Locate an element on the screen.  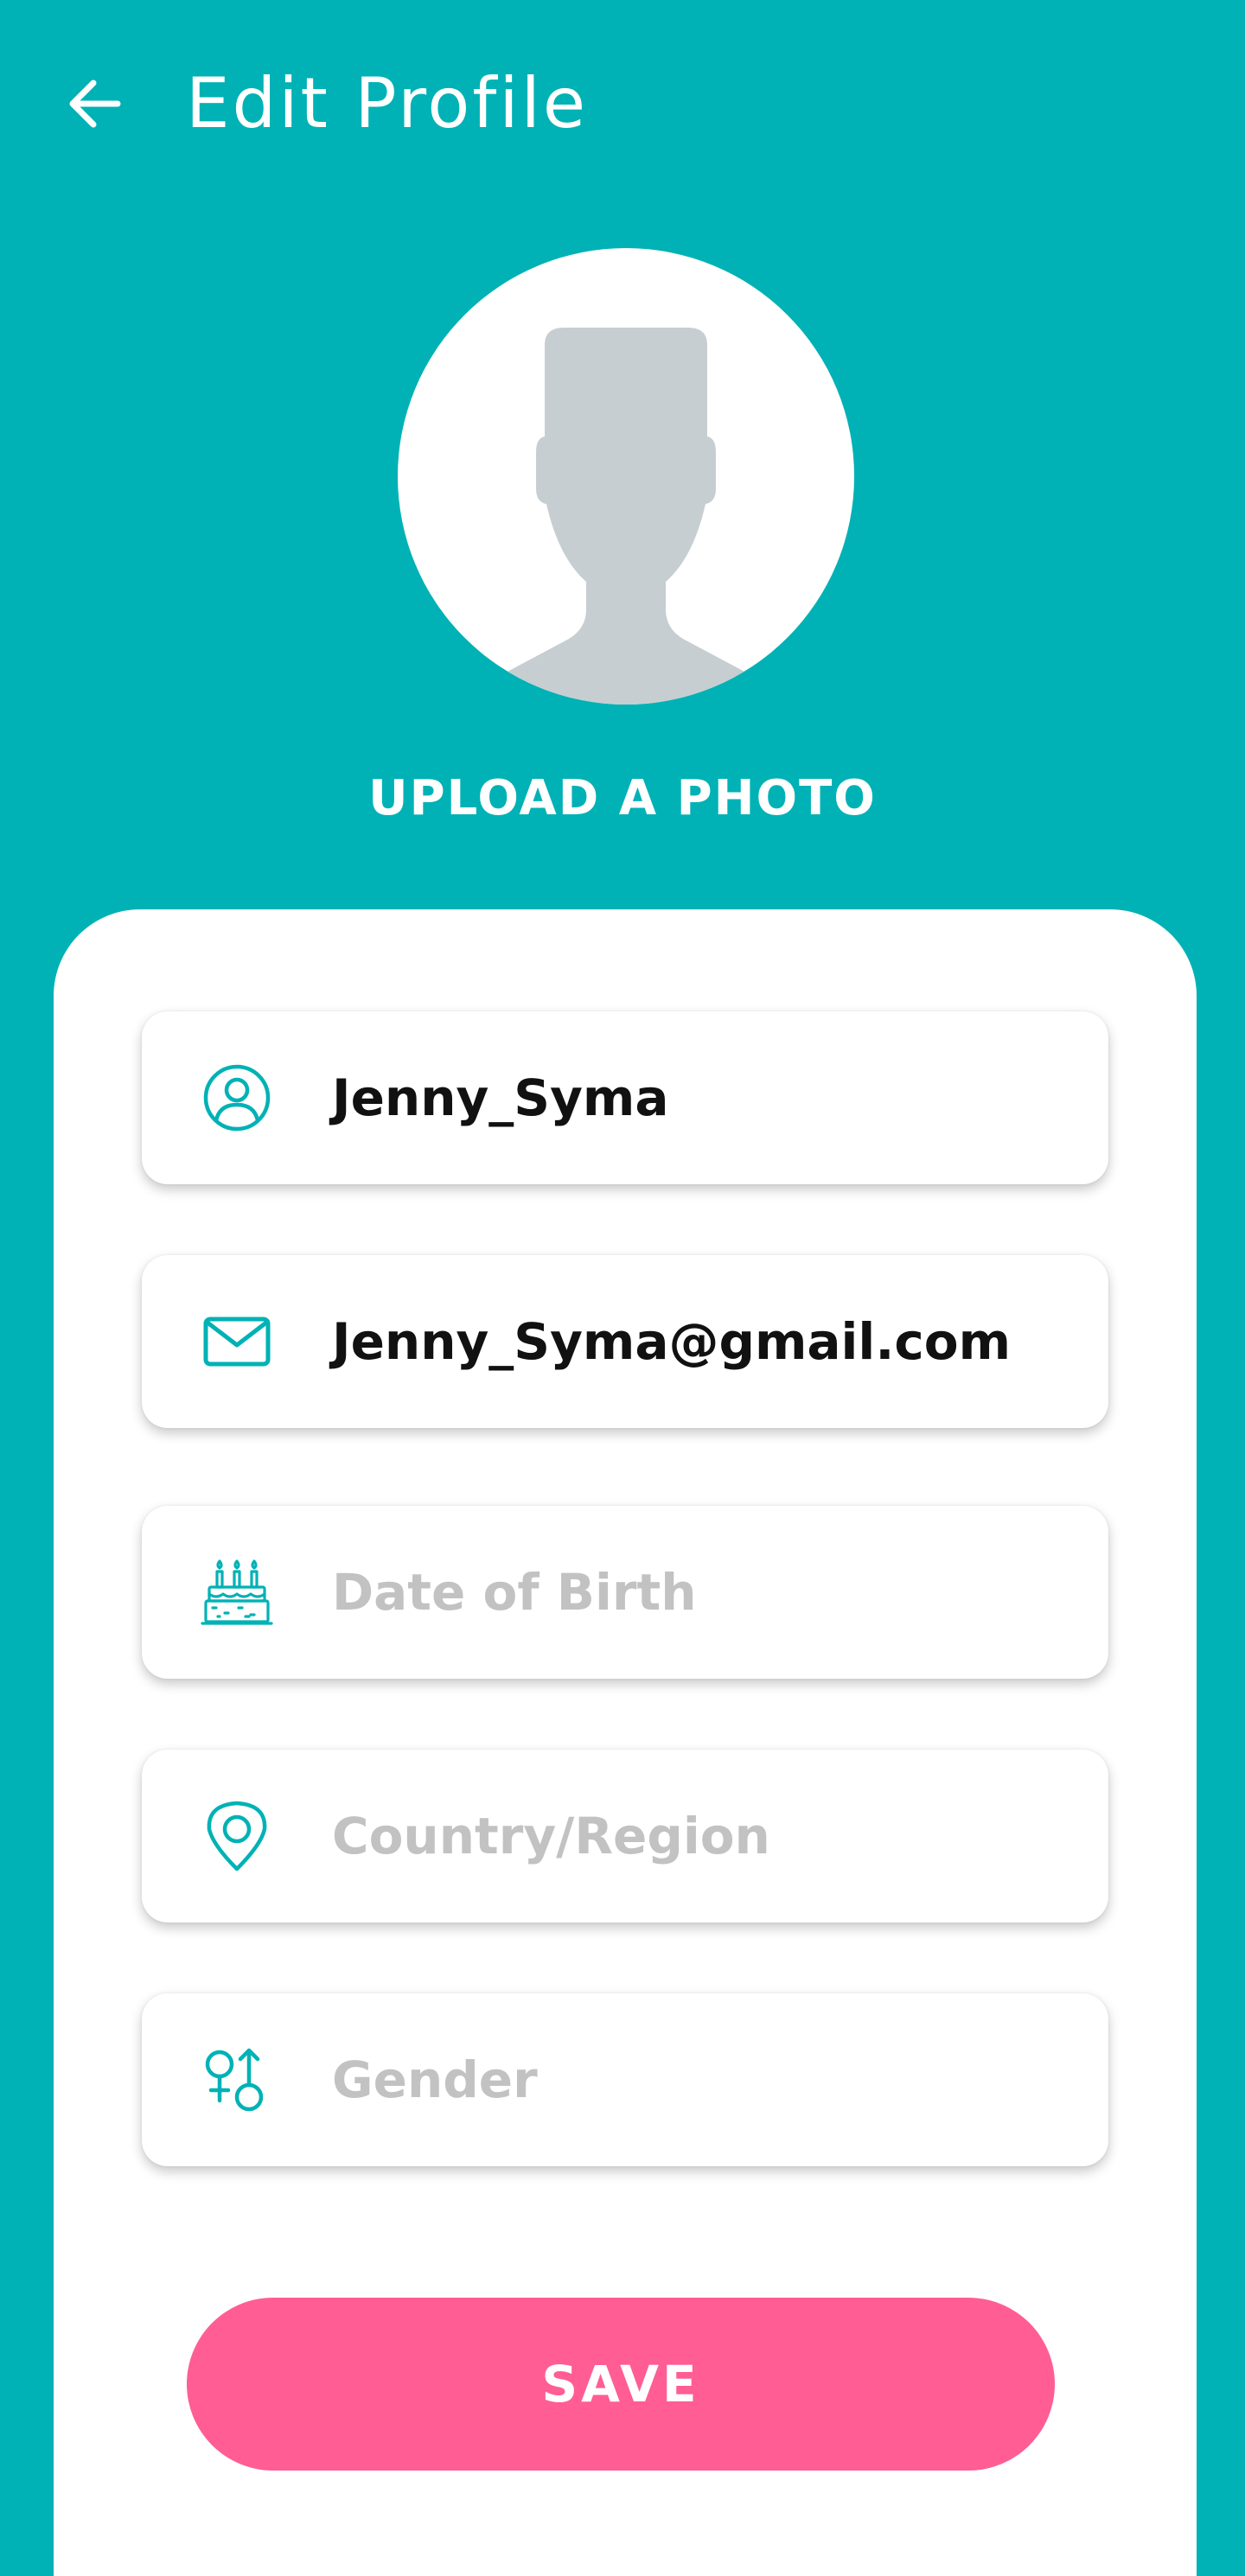
user-circle-icon is located at coordinates (237, 1098).